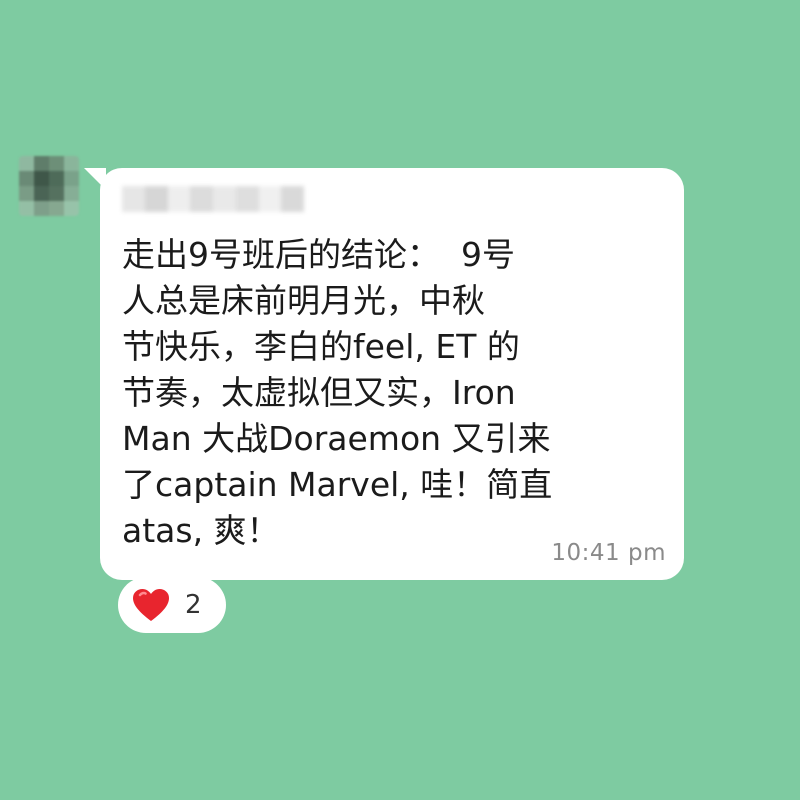 Image resolution: width=800 pixels, height=800 pixels. What do you see at coordinates (608, 553) in the screenshot?
I see `message-timestamp: 10:41 pm` at bounding box center [608, 553].